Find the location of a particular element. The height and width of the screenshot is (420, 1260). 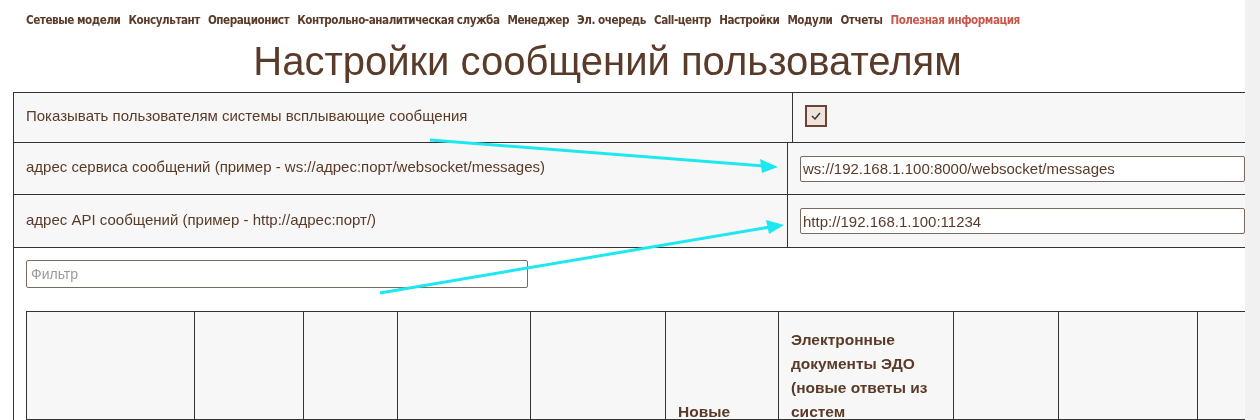

nav-link: Менеджер is located at coordinates (538, 23).